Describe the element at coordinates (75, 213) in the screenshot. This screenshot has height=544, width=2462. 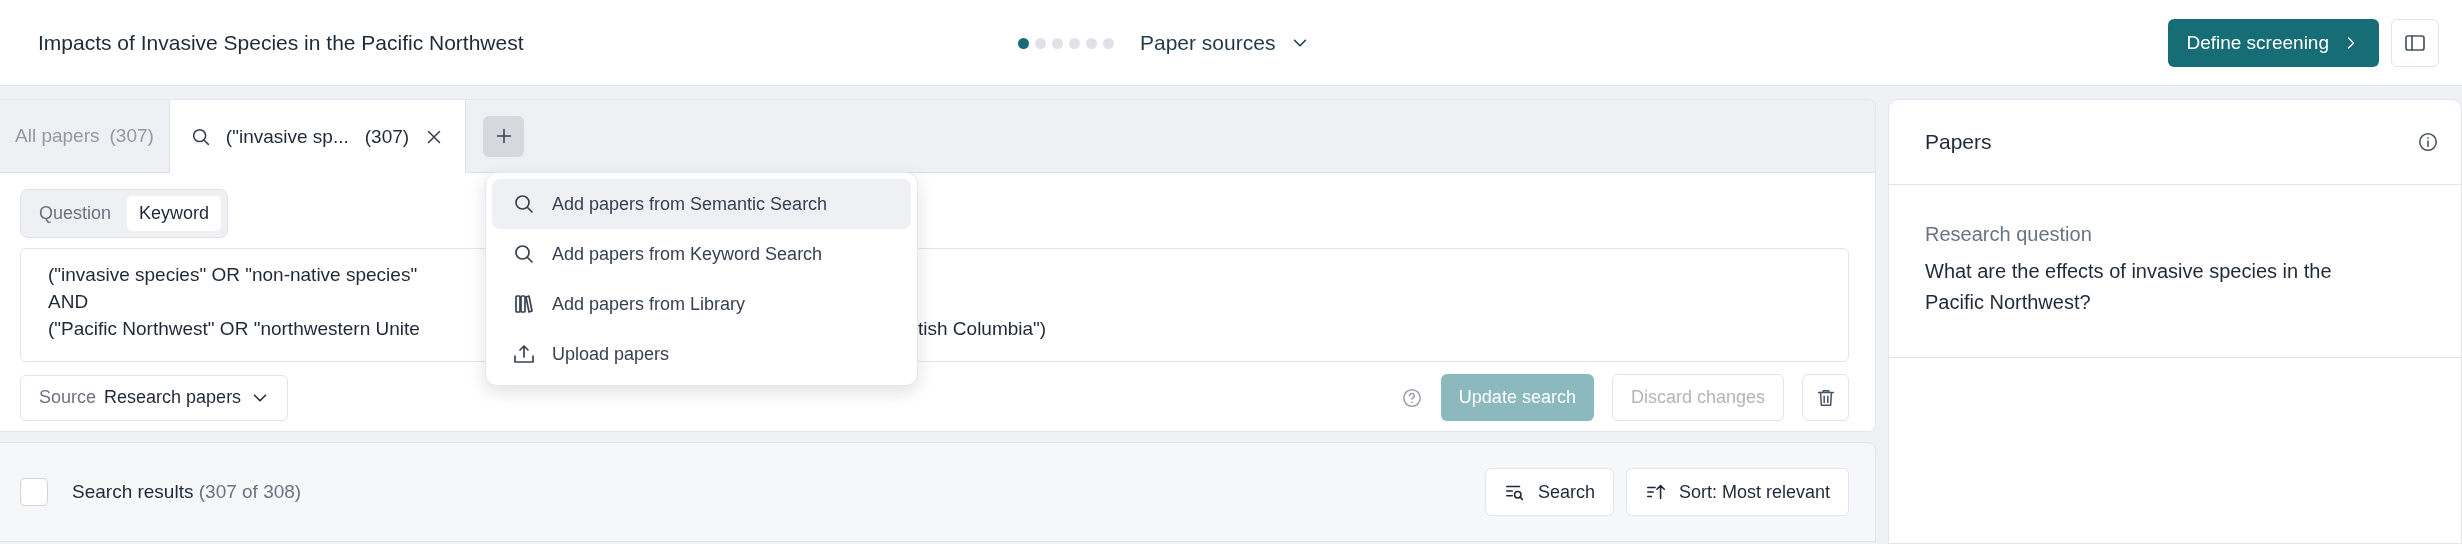
I see `mode-toggle-option: Question` at that location.